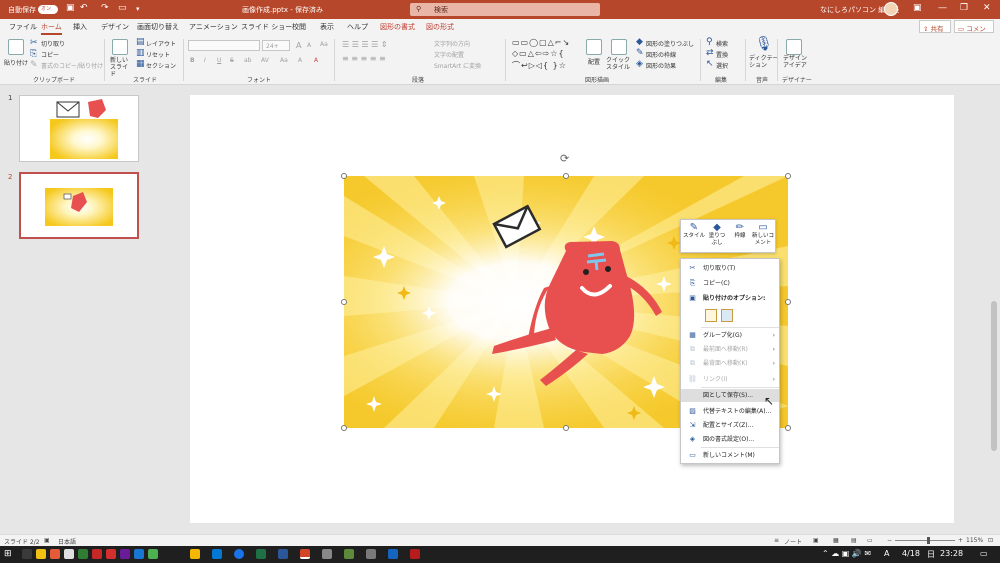 This screenshot has width=1000, height=563. Describe the element at coordinates (305, 554) in the screenshot. I see `taskbar-powerpoint-icon` at that location.